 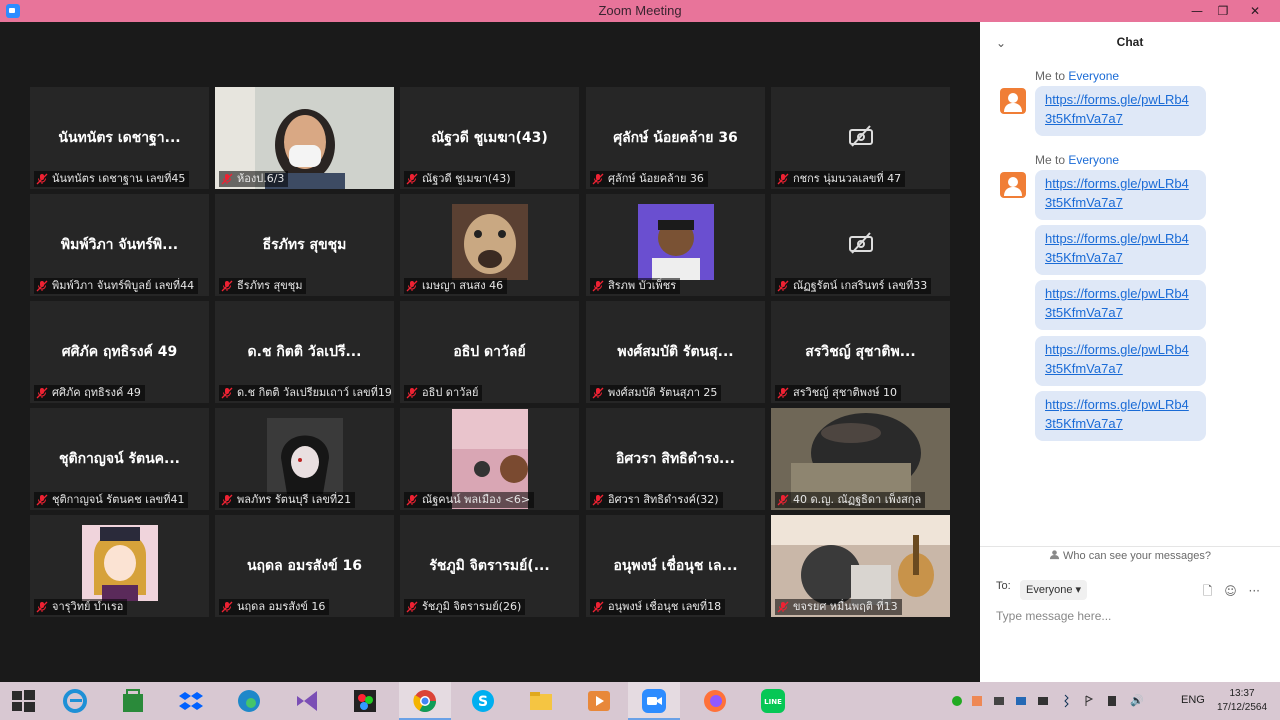 I want to click on participant-display-name: อธิป ดาวัลย์, so click(x=489, y=352).